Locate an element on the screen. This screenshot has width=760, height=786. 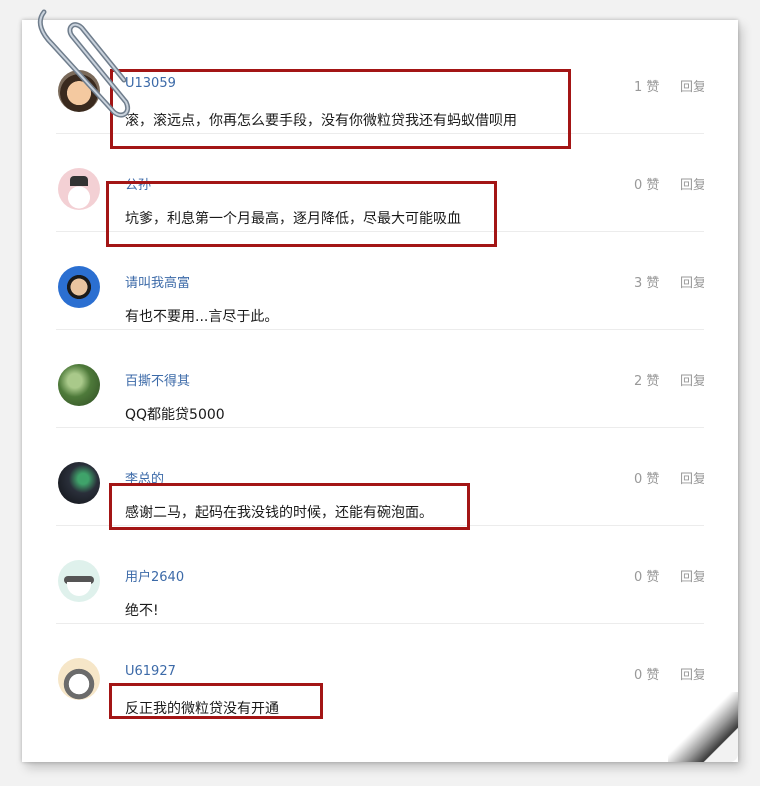
face-shape is located at coordinates (79, 589).